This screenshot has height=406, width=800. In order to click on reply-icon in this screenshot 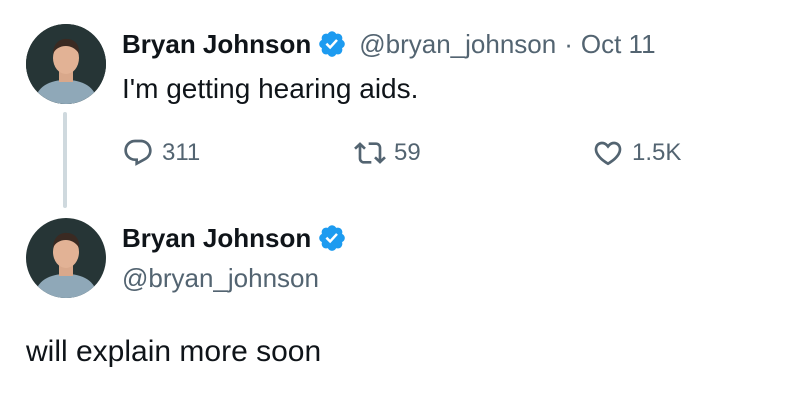, I will do `click(138, 153)`.